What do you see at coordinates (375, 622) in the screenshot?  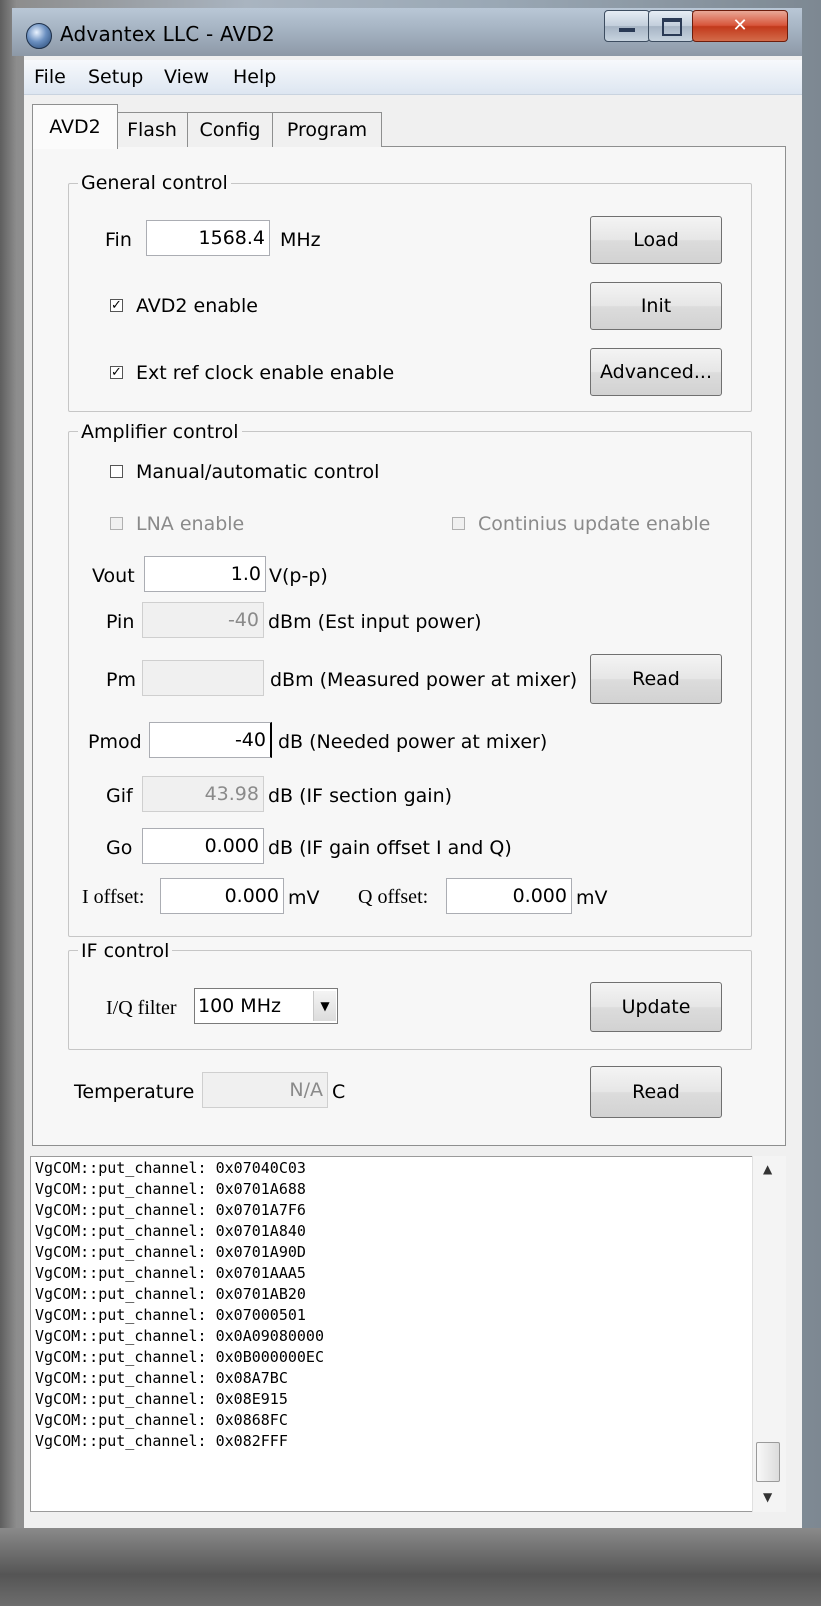 I see `pin-unit: dBm (Est input power)` at bounding box center [375, 622].